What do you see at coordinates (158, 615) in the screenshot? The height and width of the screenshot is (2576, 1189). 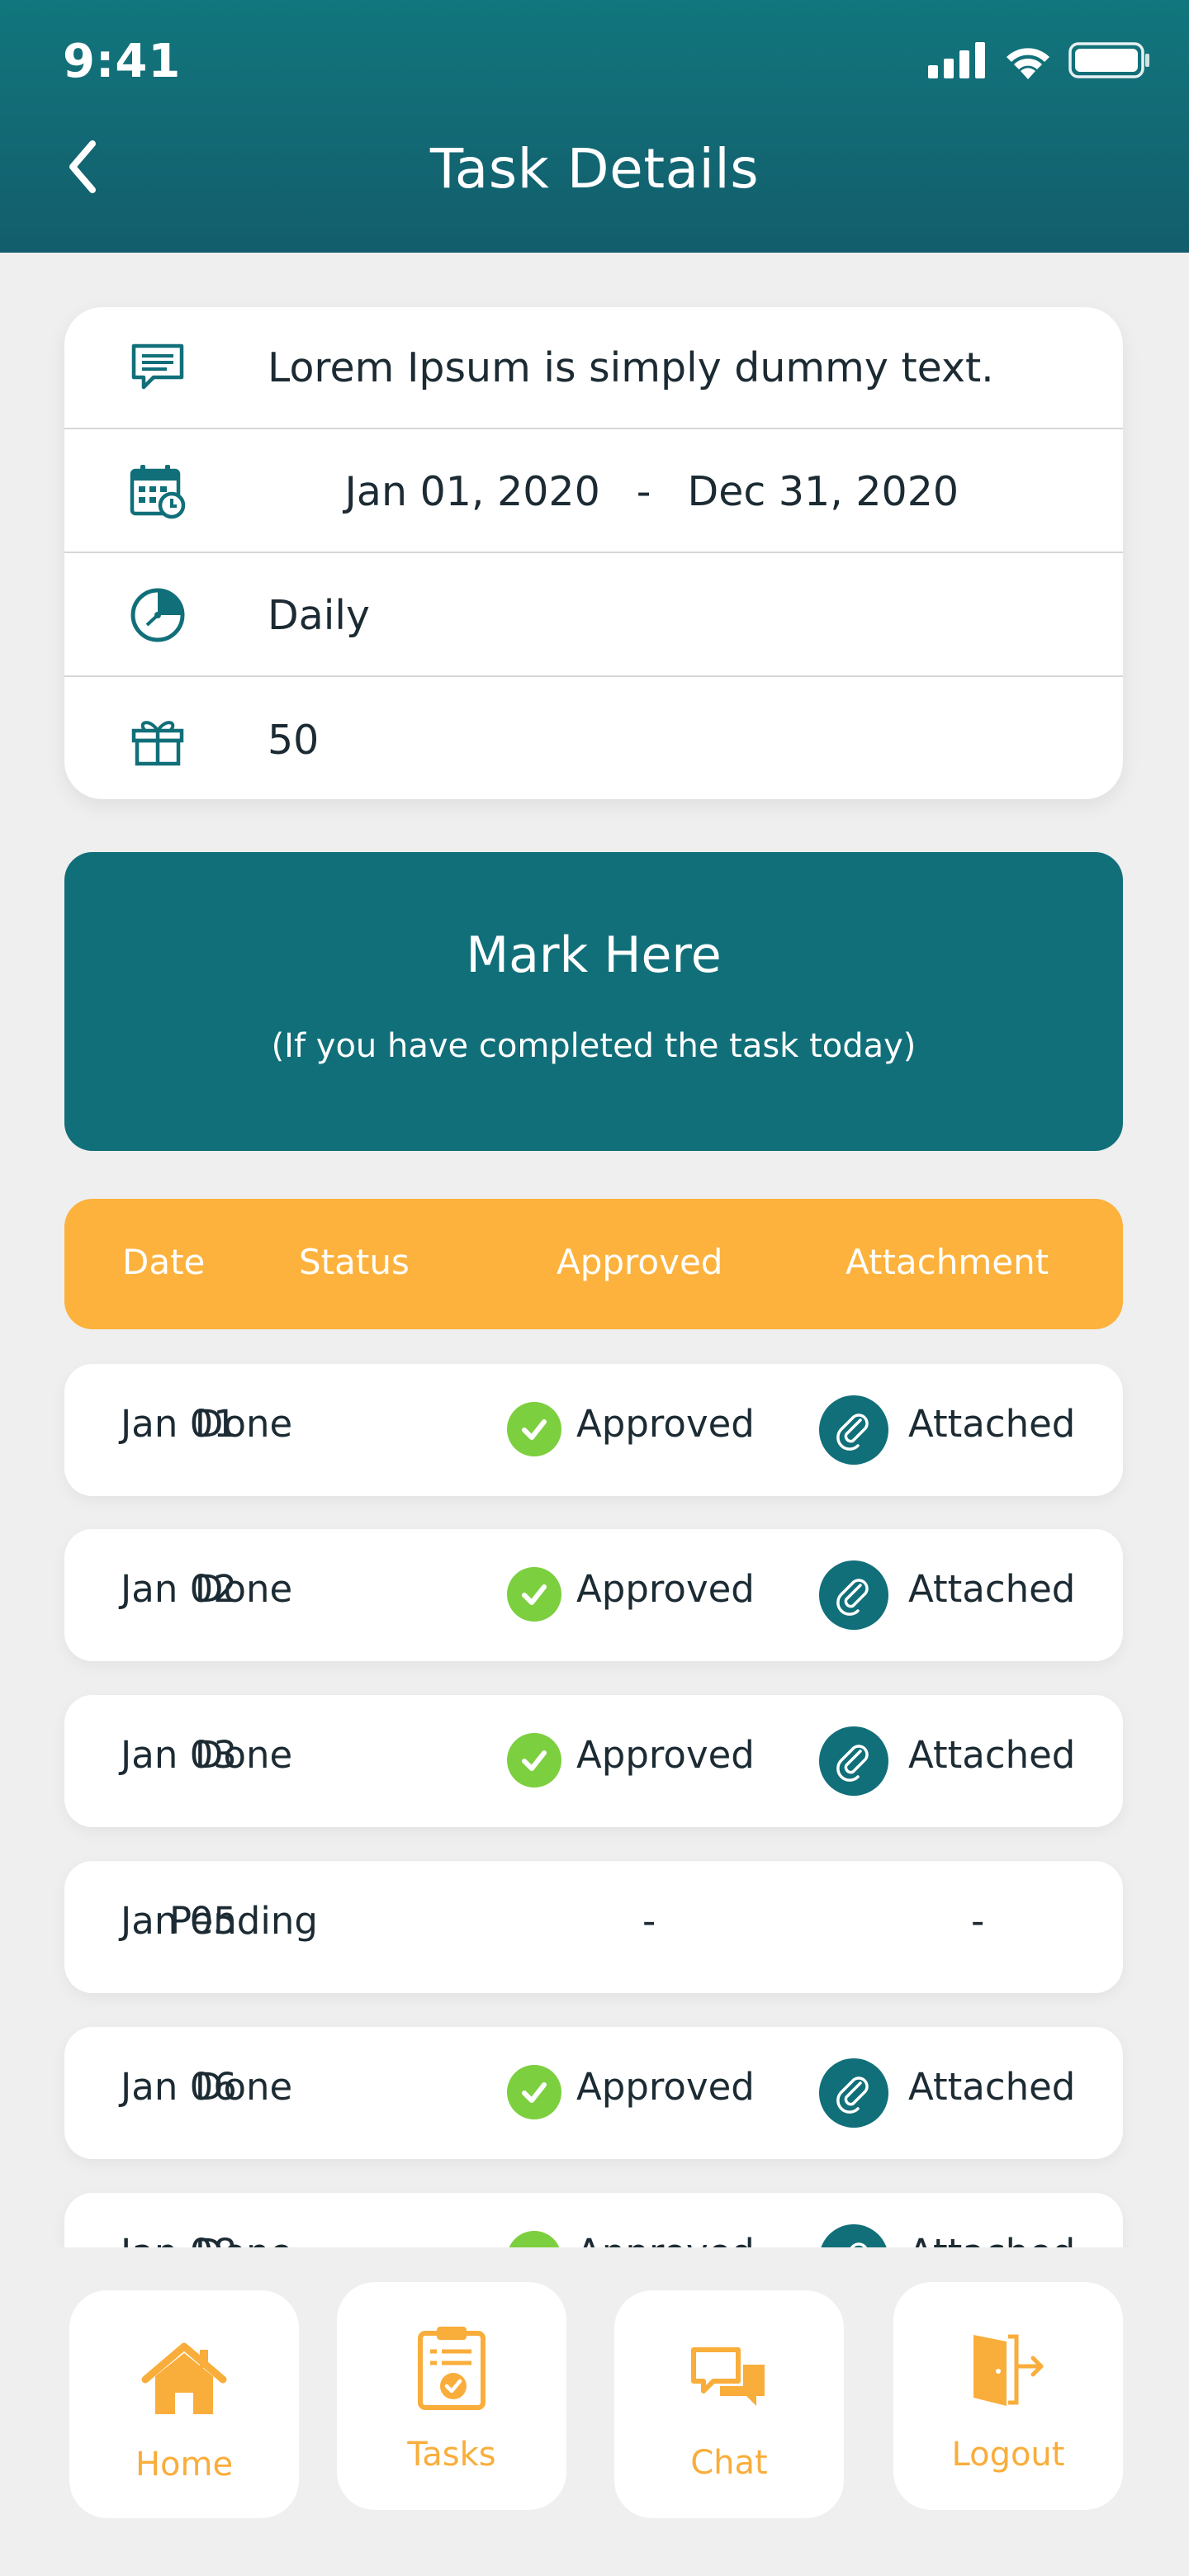 I see `clock-icon` at bounding box center [158, 615].